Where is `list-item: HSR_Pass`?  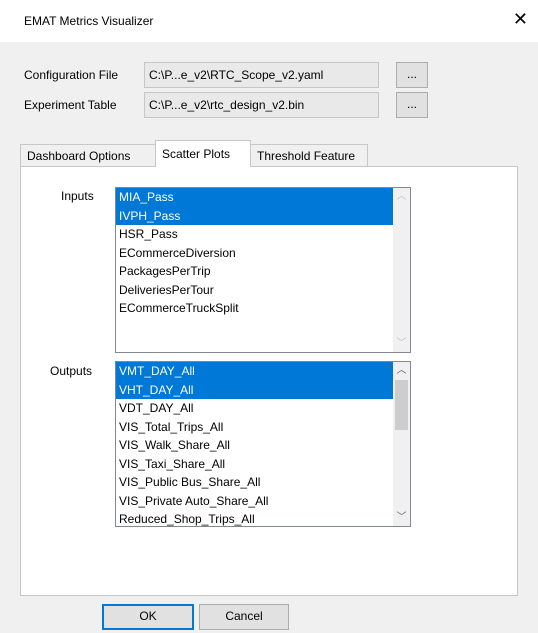
list-item: HSR_Pass is located at coordinates (263, 234).